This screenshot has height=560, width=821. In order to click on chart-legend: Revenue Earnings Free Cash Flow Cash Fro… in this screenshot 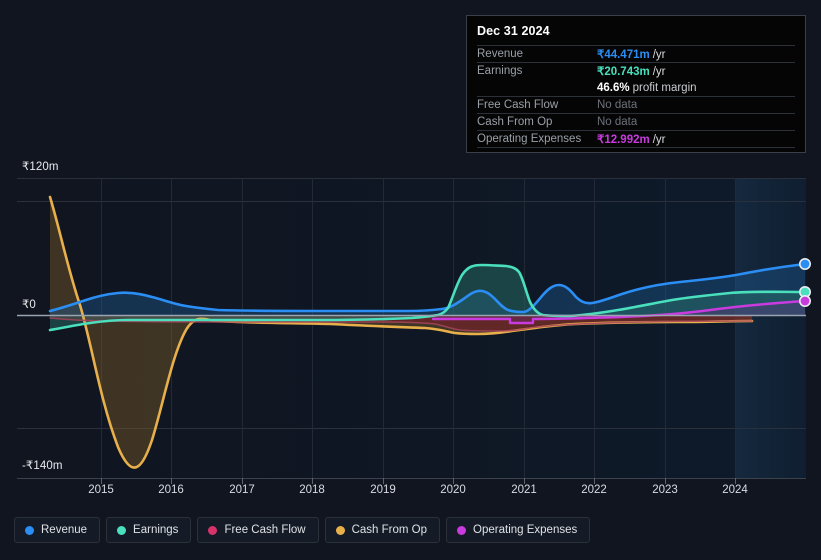, I will do `click(302, 530)`.